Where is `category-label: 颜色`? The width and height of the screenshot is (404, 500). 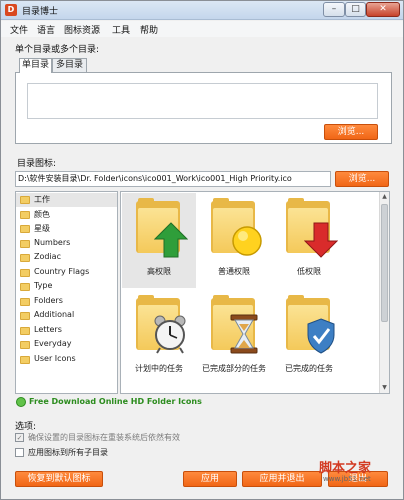
category-label: 颜色 is located at coordinates (42, 214).